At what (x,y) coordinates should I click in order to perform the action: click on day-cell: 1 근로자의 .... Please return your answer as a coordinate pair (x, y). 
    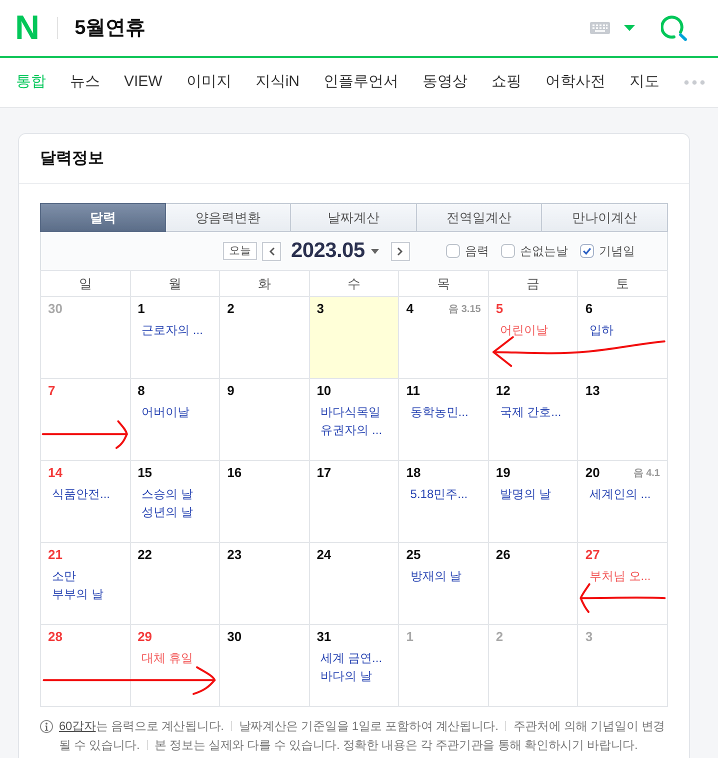
    Looking at the image, I should click on (175, 338).